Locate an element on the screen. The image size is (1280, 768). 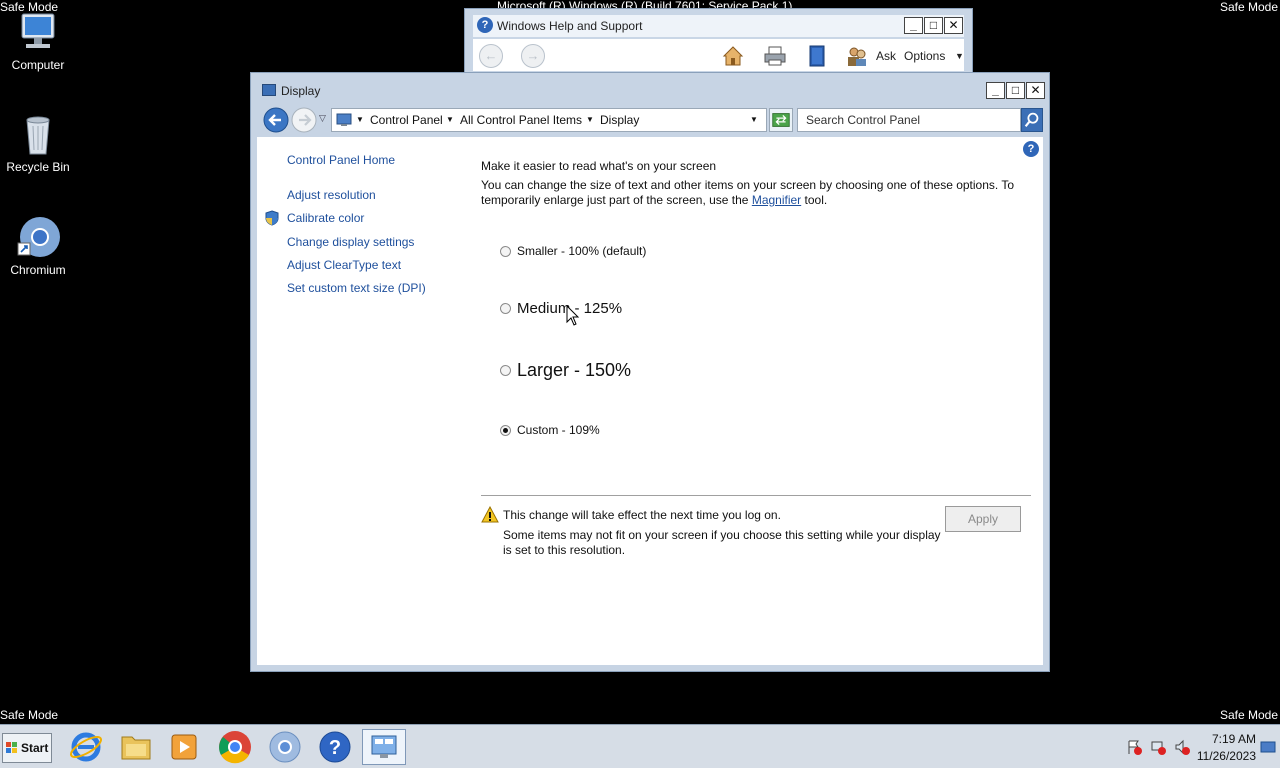
computer-icon is located at coordinates (38, 30).